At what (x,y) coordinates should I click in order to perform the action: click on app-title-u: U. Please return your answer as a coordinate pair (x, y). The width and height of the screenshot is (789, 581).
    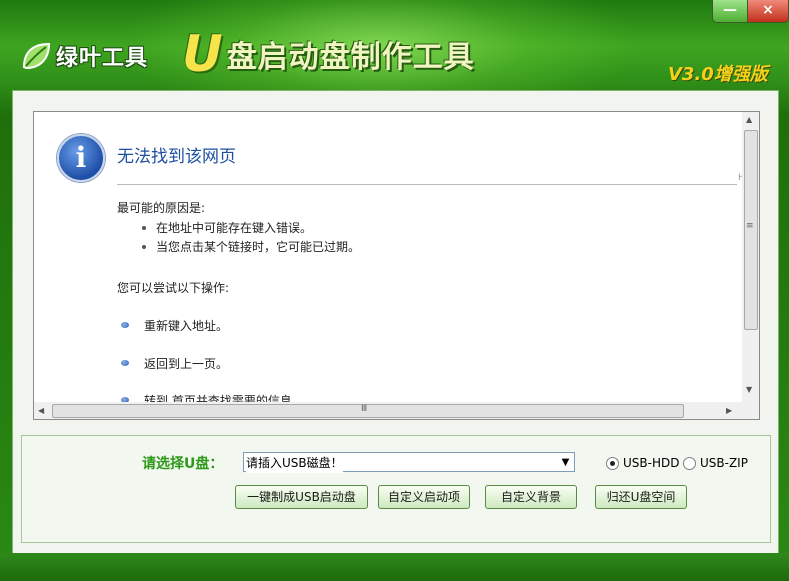
    Looking at the image, I should click on (202, 54).